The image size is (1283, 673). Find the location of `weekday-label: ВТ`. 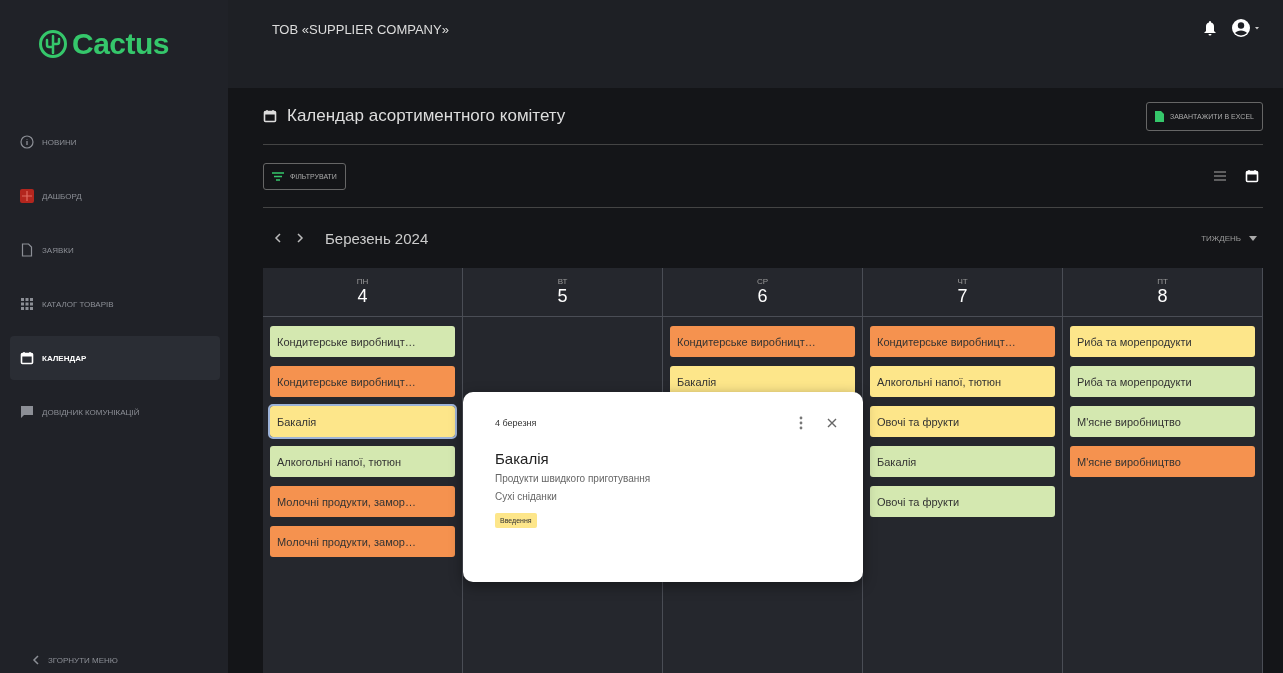

weekday-label: ВТ is located at coordinates (562, 281).